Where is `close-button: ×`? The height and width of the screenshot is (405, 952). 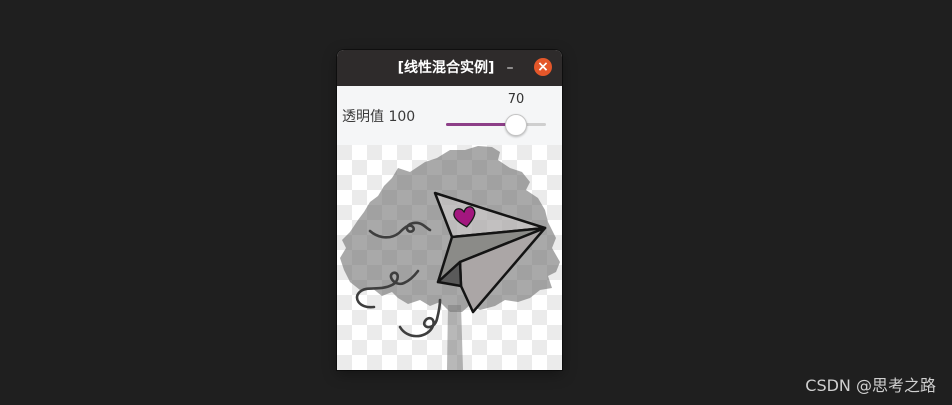 close-button: × is located at coordinates (543, 67).